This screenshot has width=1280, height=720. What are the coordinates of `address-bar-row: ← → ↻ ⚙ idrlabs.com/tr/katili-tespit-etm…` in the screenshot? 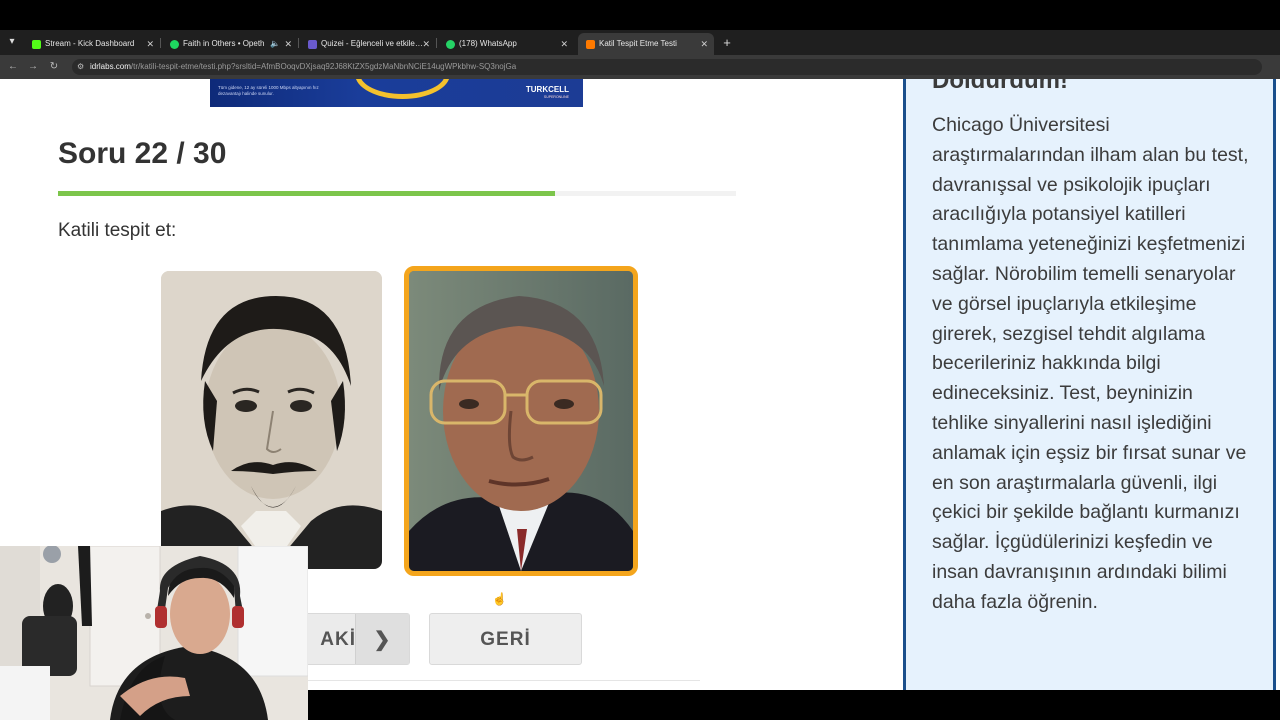 It's located at (640, 67).